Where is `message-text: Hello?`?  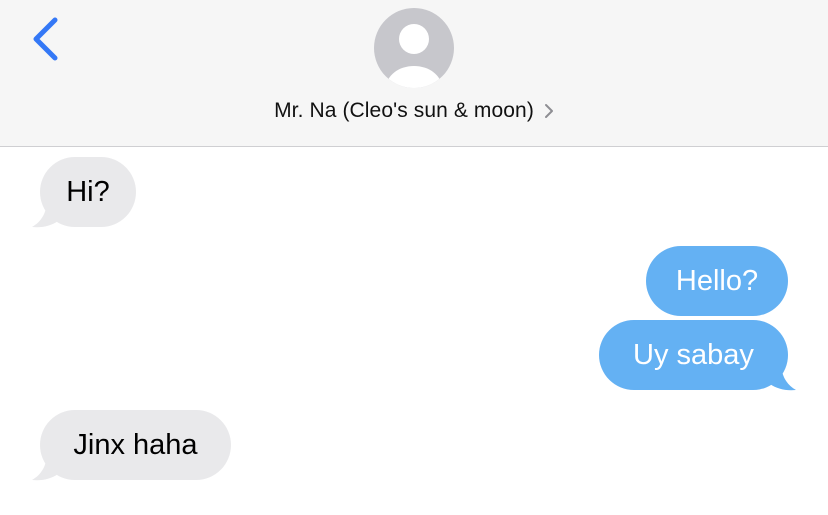
message-text: Hello? is located at coordinates (717, 280).